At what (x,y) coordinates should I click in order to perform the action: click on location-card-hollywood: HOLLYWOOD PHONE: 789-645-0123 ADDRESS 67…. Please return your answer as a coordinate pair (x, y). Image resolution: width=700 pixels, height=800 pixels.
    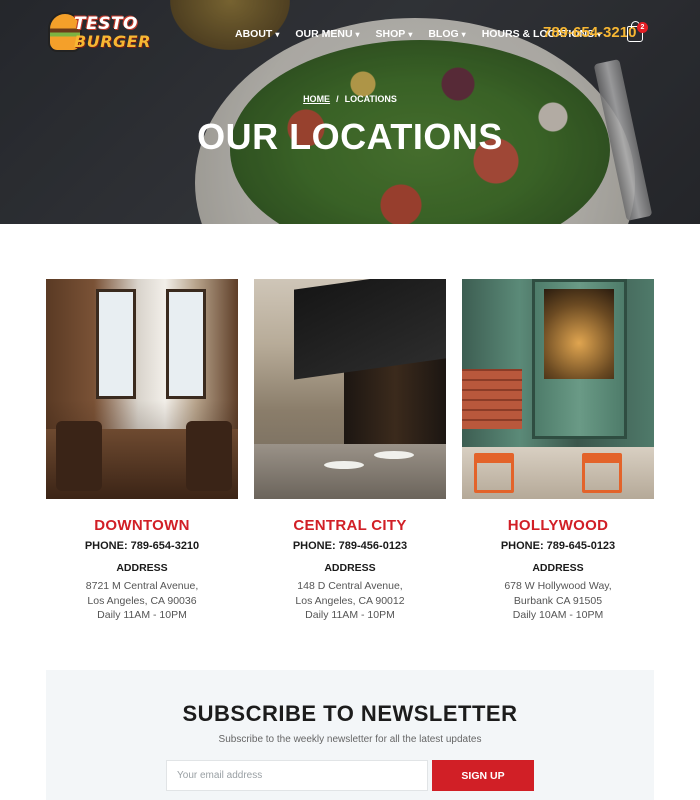
    Looking at the image, I should click on (558, 451).